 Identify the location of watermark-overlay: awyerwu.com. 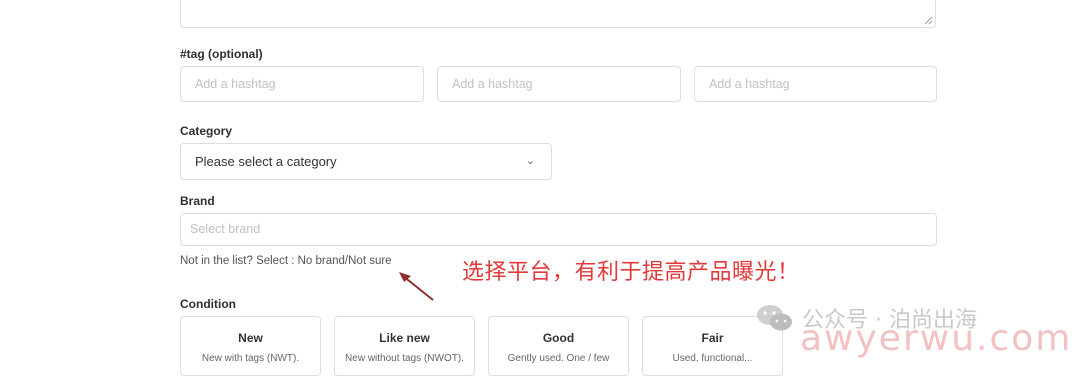
(936, 338).